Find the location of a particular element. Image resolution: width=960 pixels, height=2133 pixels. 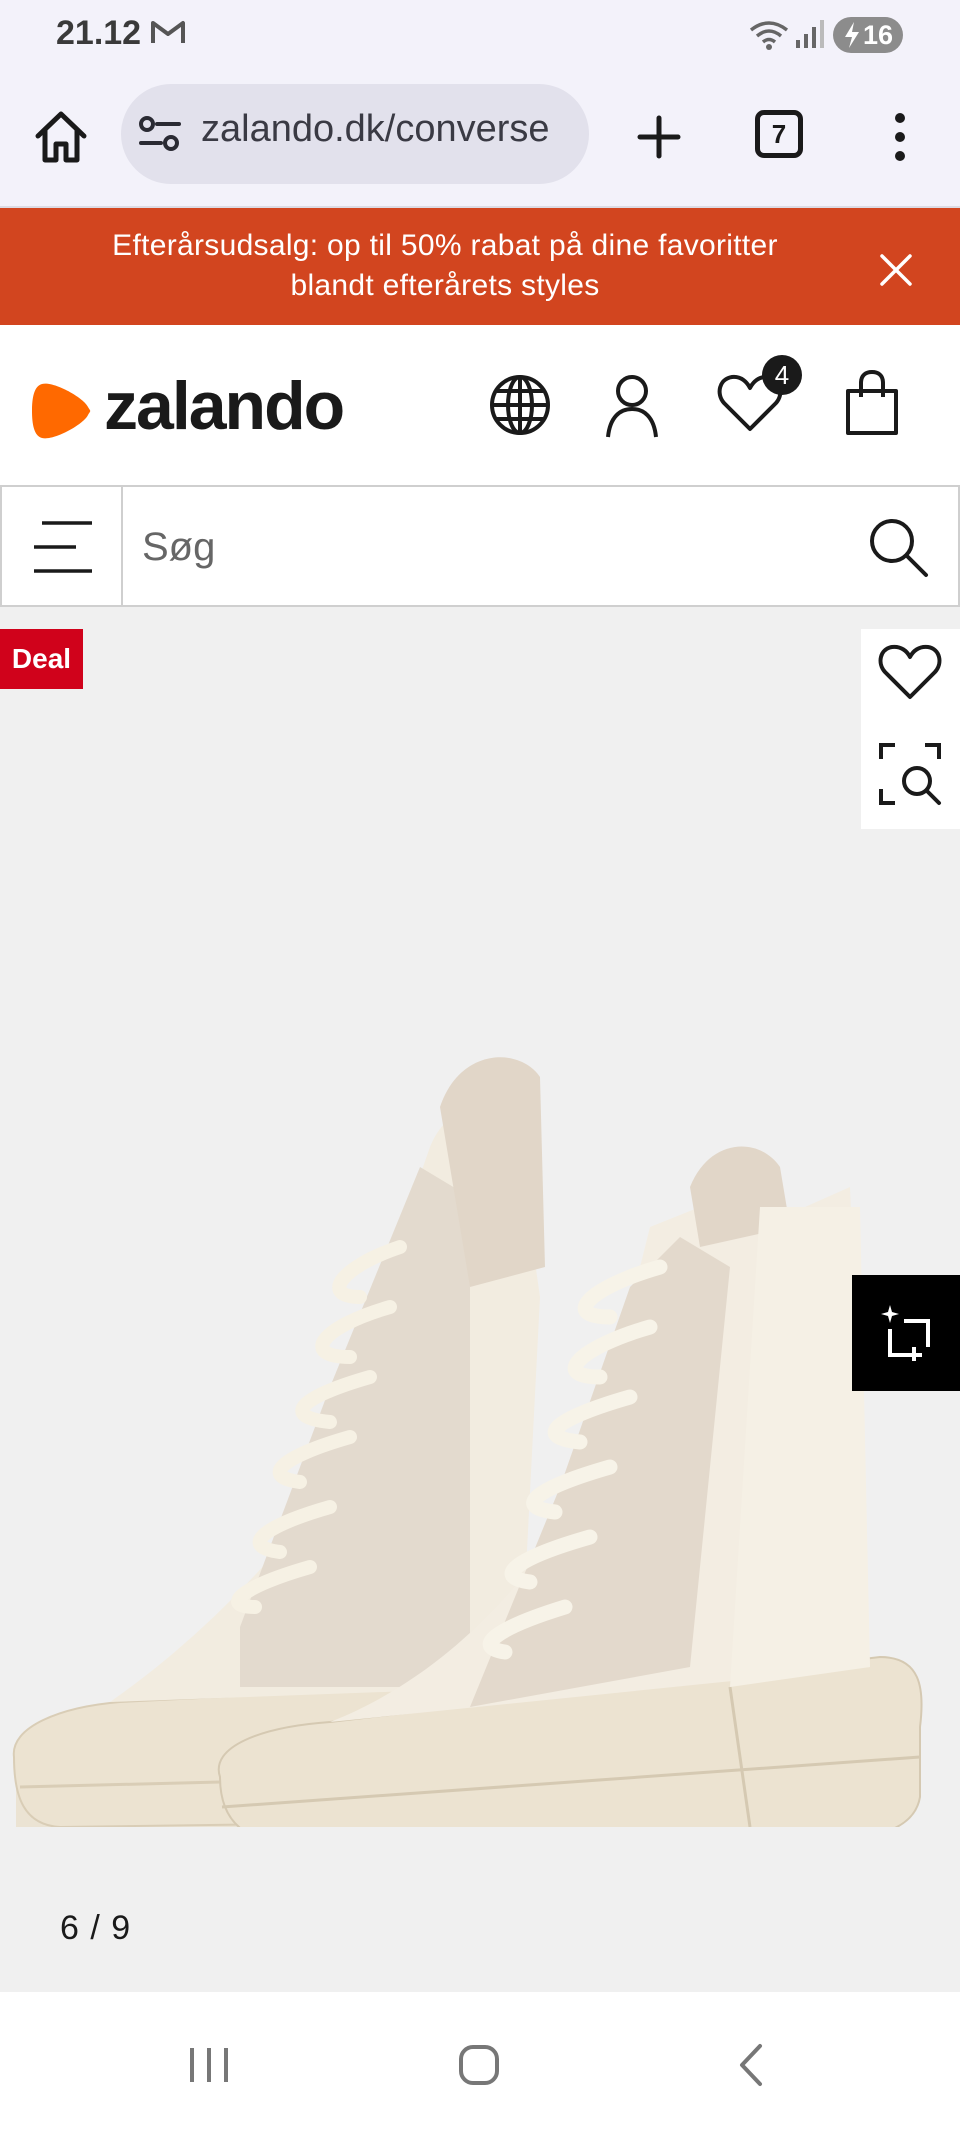

status-time: 21.12 is located at coordinates (99, 33).